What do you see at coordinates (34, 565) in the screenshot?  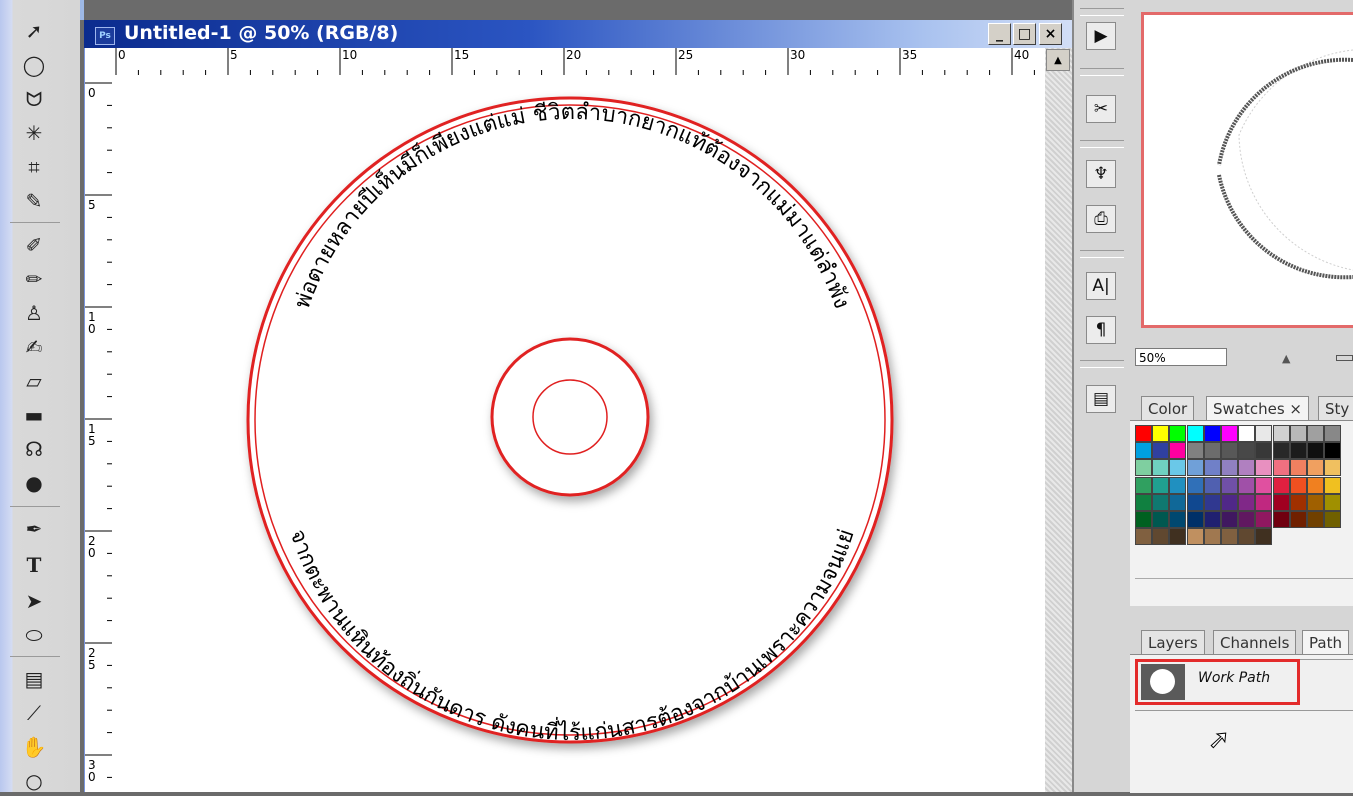 I see `type-tool-icon: T` at bounding box center [34, 565].